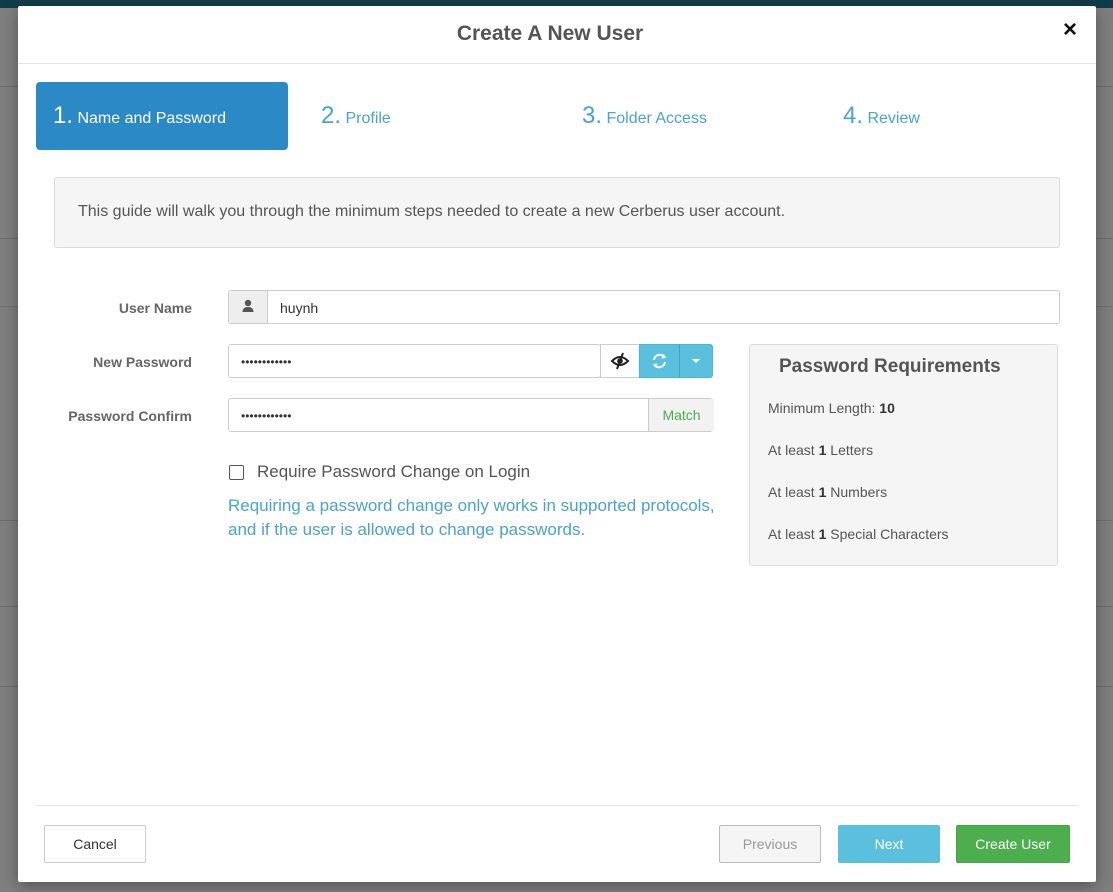  What do you see at coordinates (471, 415) in the screenshot?
I see `password-confirm-field: •••••••••••• Match` at bounding box center [471, 415].